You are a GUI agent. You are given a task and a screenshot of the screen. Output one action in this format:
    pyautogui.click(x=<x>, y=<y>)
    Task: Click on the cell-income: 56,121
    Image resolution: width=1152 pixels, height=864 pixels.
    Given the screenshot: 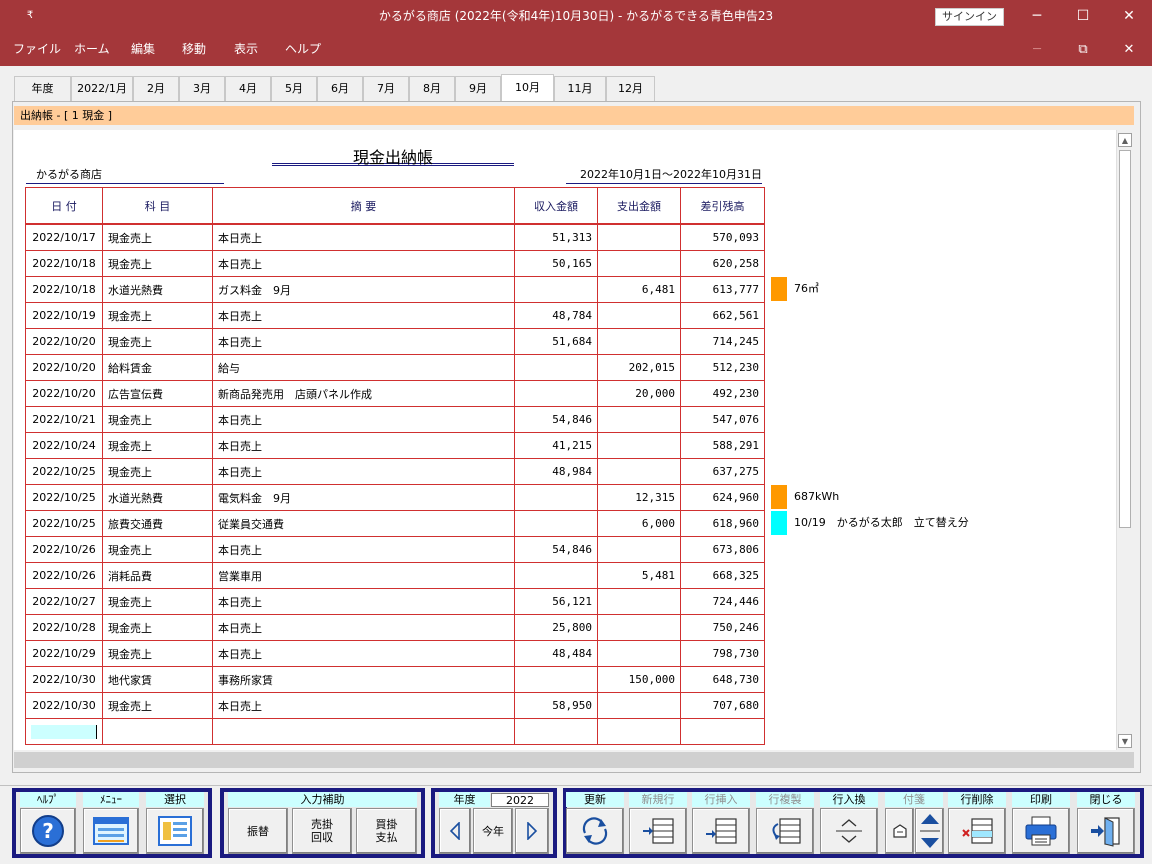 What is the action you would take?
    pyautogui.click(x=556, y=601)
    